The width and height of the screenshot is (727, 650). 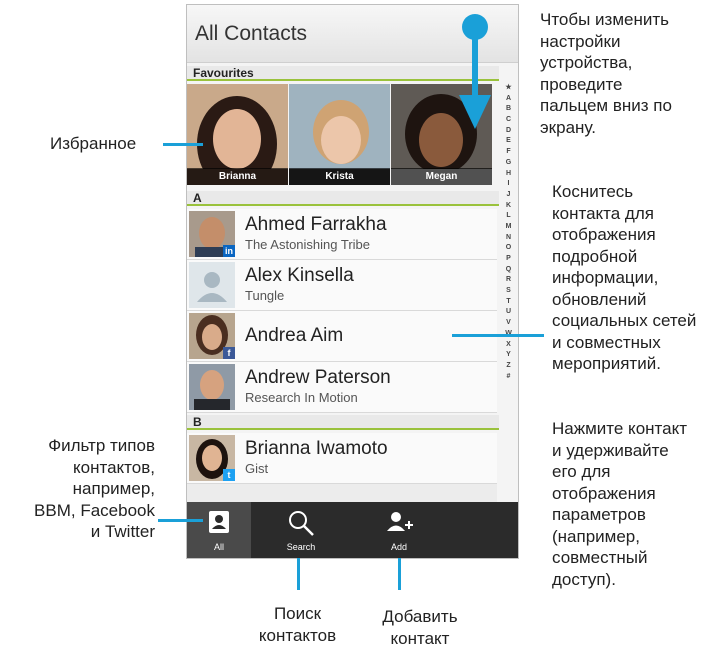 I want to click on favourite-name: Krista, so click(x=339, y=176).